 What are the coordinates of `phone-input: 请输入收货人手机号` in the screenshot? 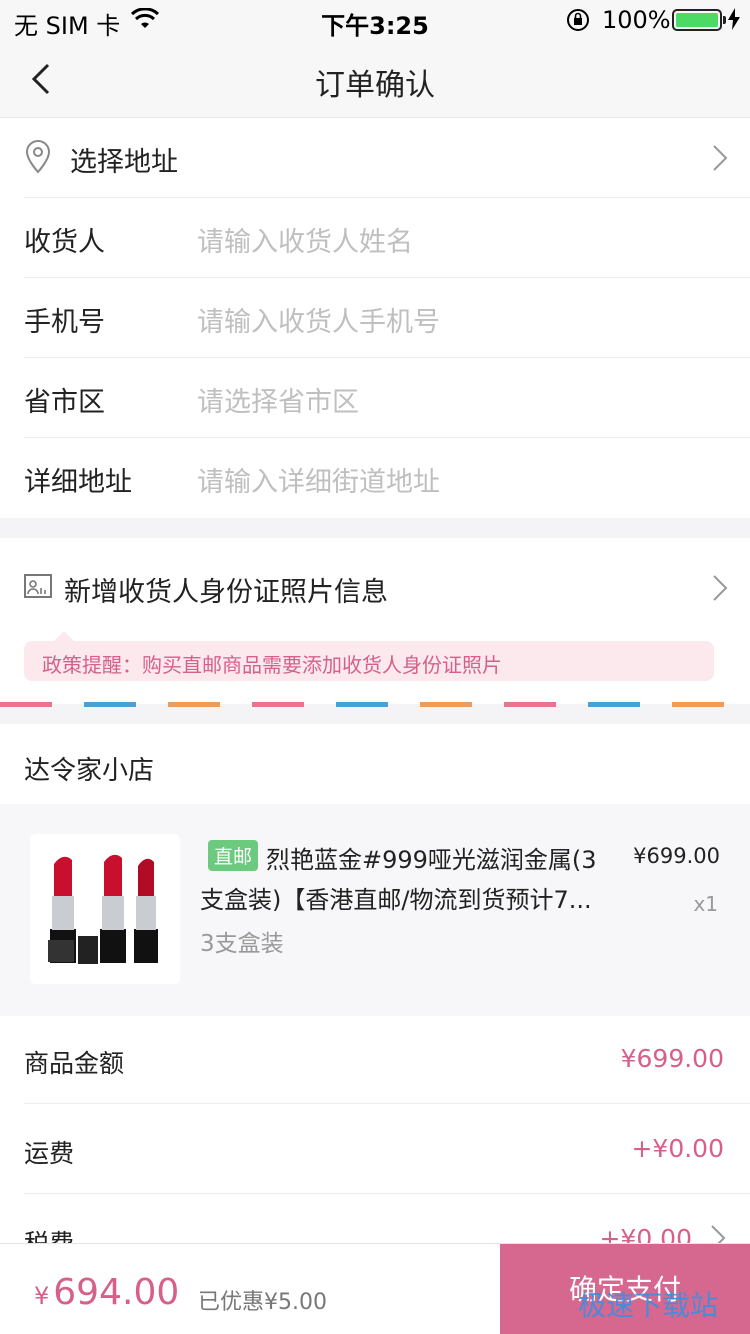 It's located at (318, 319).